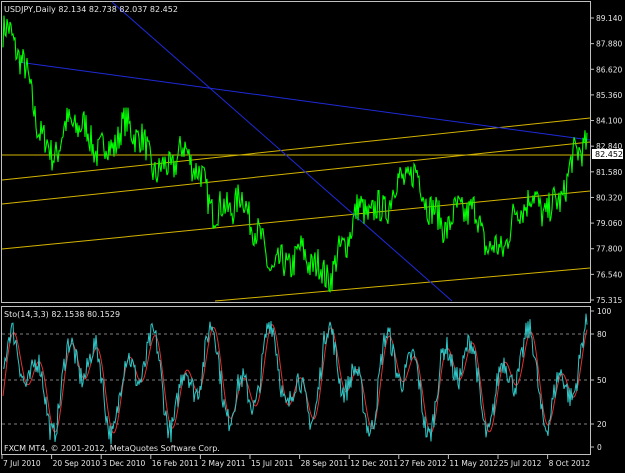 The image size is (625, 473). Describe the element at coordinates (223, 463) in the screenshot. I see `time-tick-label: 2 May 2011` at that location.